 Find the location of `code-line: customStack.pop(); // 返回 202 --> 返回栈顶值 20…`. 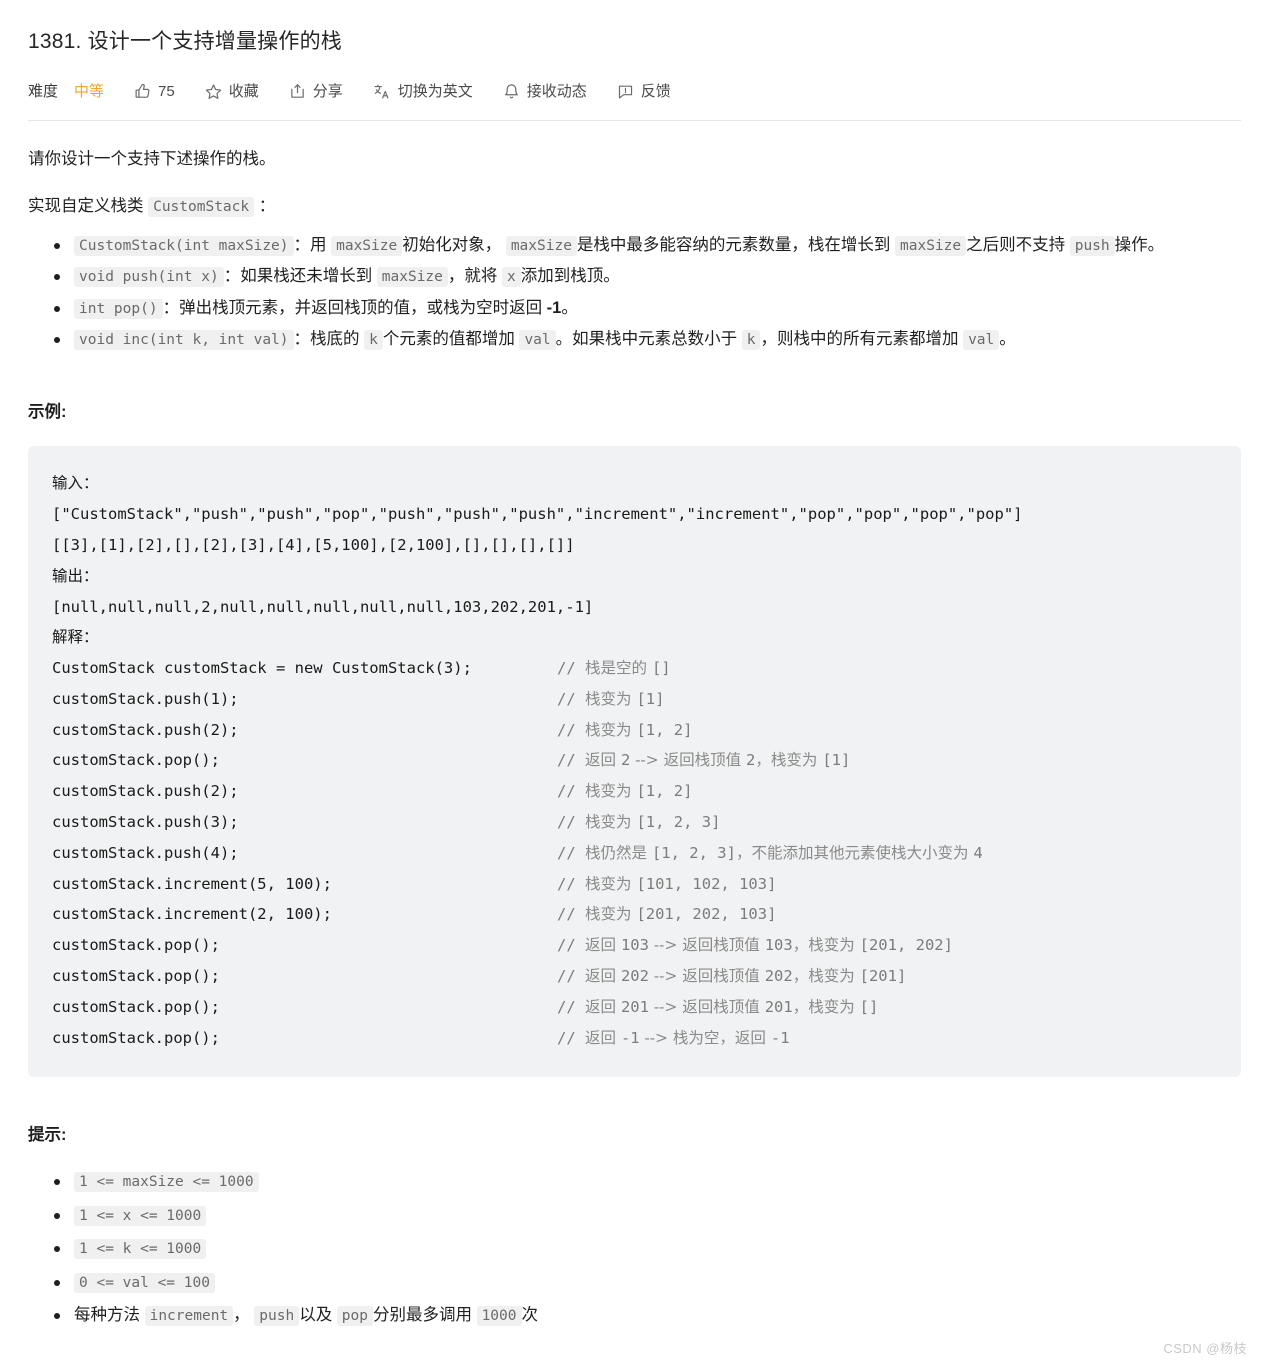

code-line: customStack.pop(); // 返回 202 --> 返回栈顶值 20… is located at coordinates (634, 976).